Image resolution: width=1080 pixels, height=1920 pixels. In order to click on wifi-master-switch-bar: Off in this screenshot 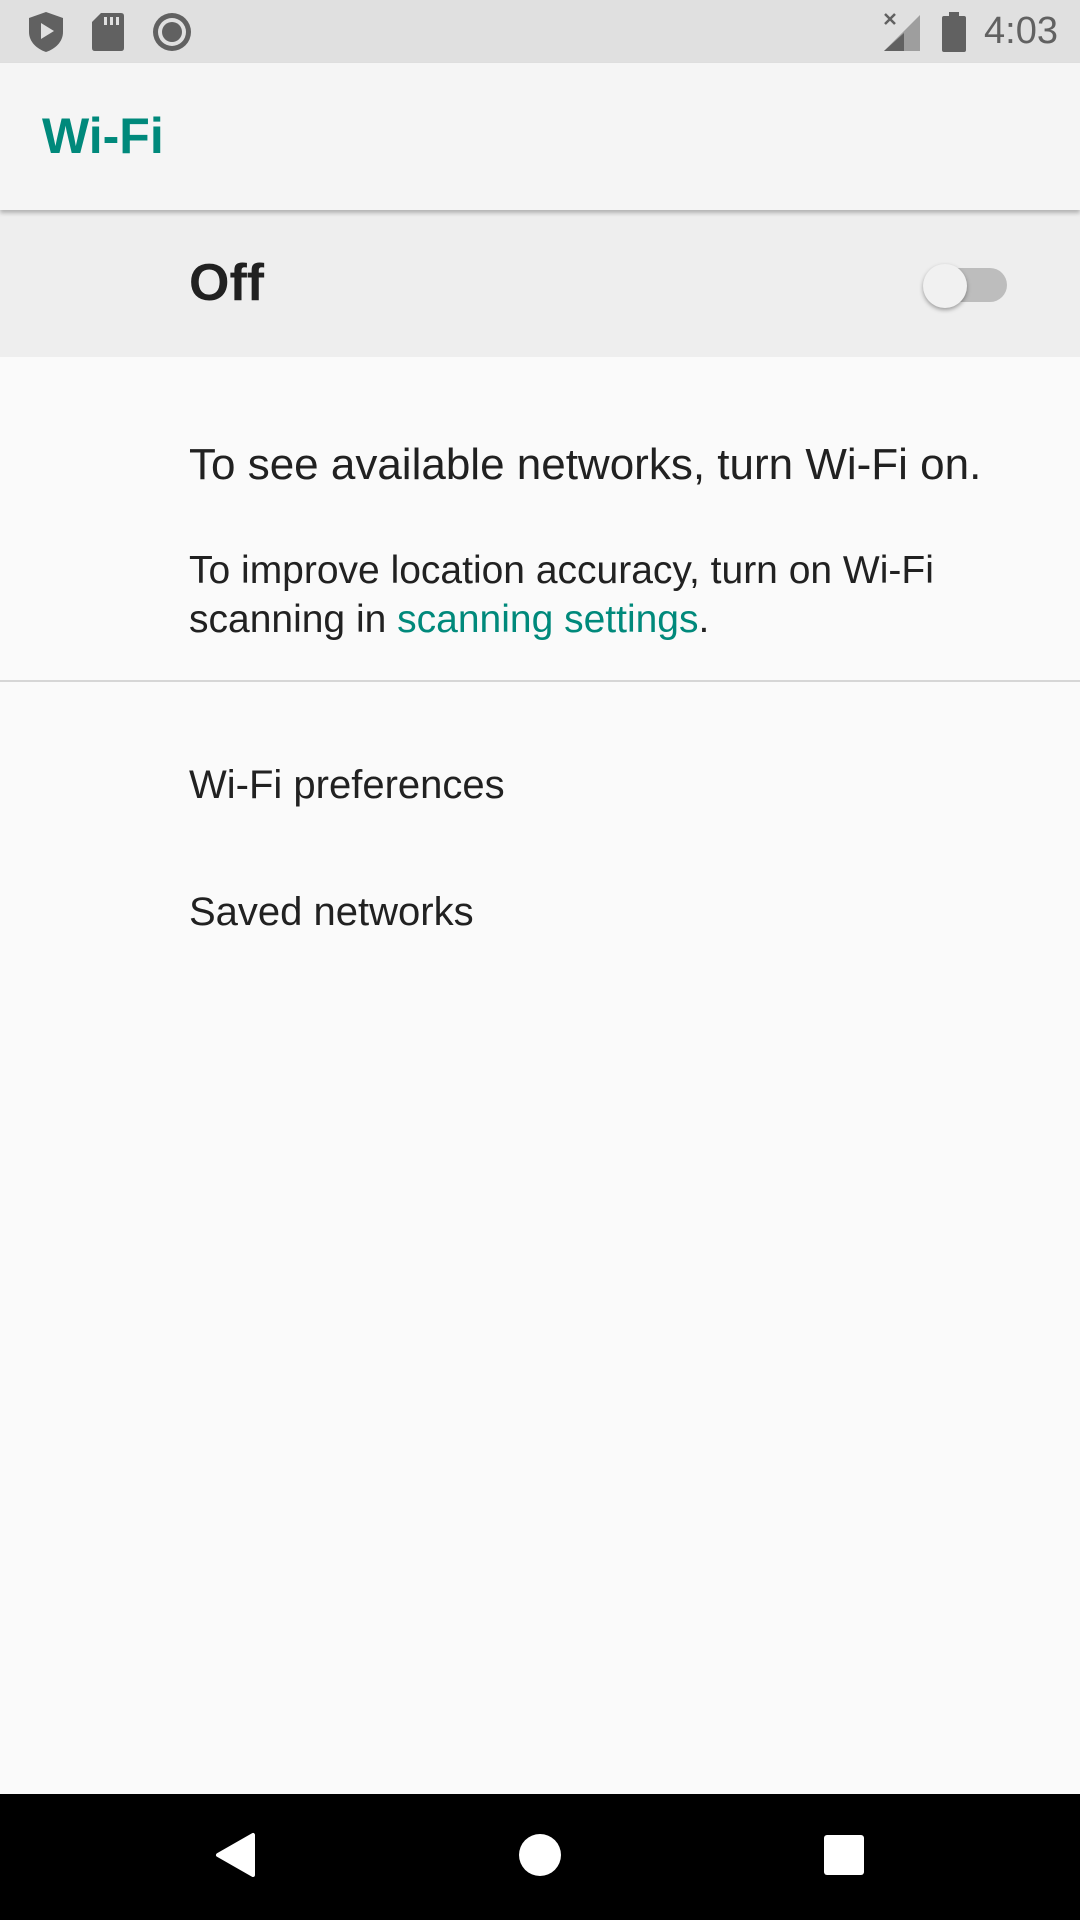, I will do `click(540, 283)`.